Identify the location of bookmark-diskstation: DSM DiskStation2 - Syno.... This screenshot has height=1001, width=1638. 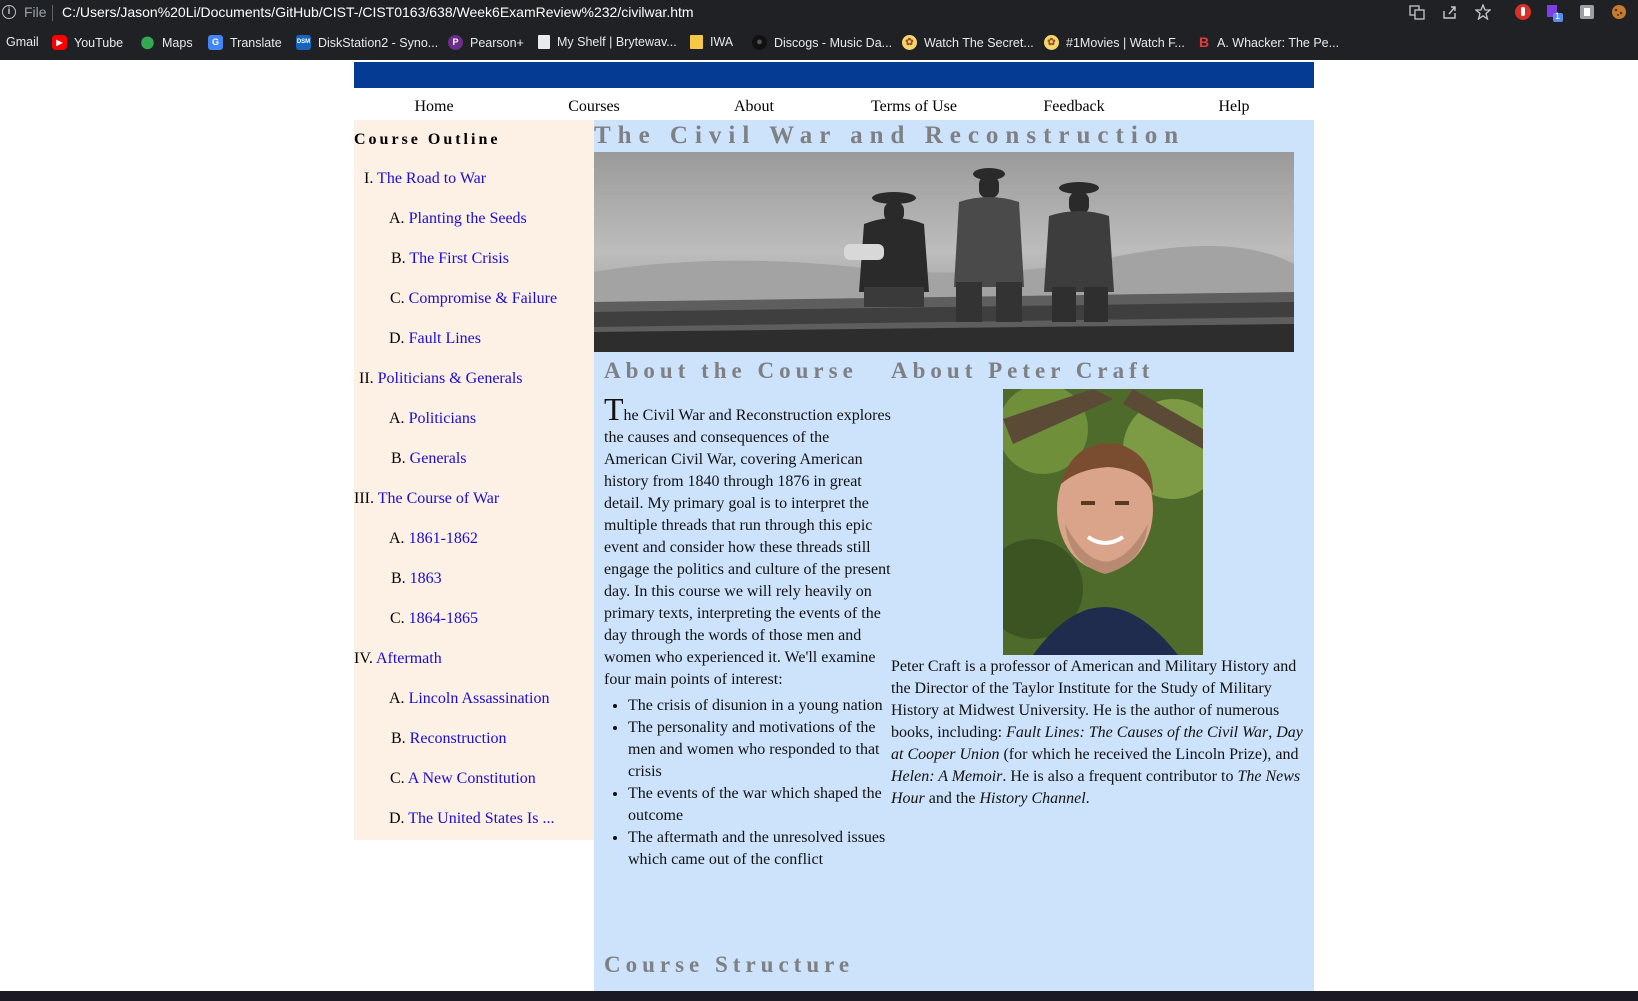
(367, 42).